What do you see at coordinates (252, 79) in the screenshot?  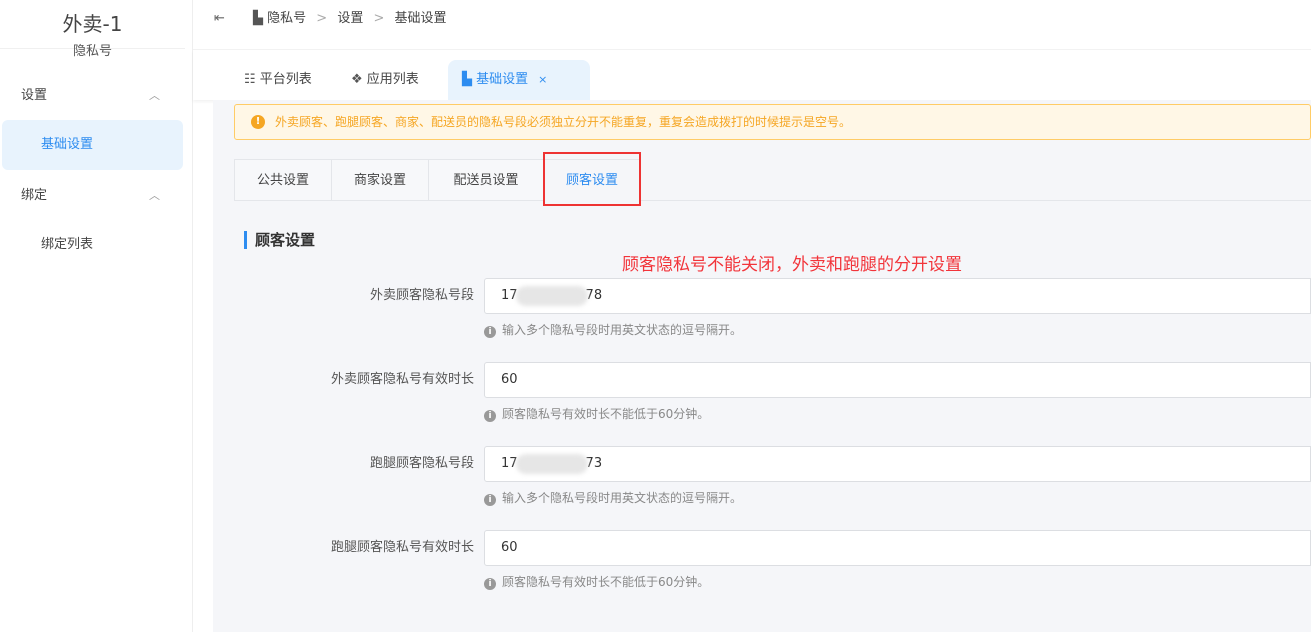 I see `list-icon: ☷` at bounding box center [252, 79].